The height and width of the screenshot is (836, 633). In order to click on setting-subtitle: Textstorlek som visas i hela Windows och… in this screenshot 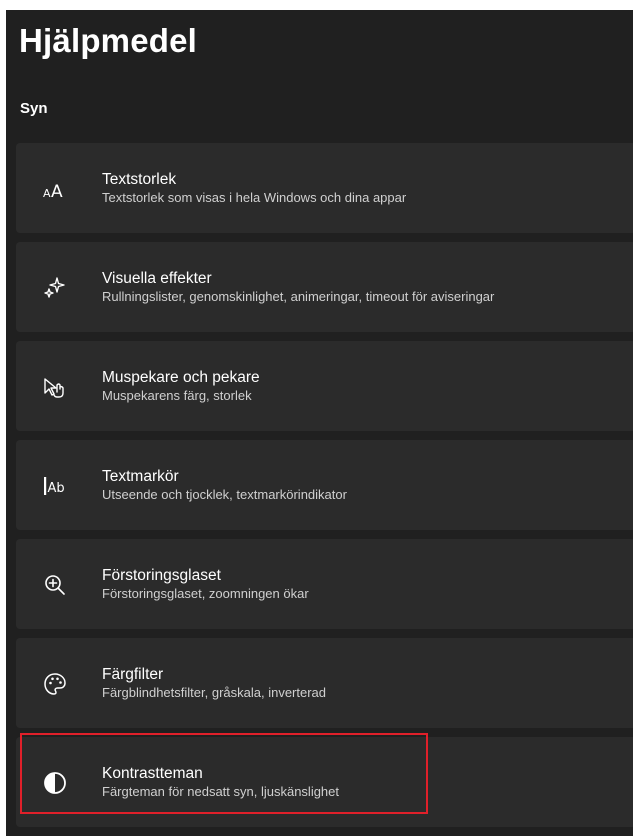, I will do `click(254, 197)`.